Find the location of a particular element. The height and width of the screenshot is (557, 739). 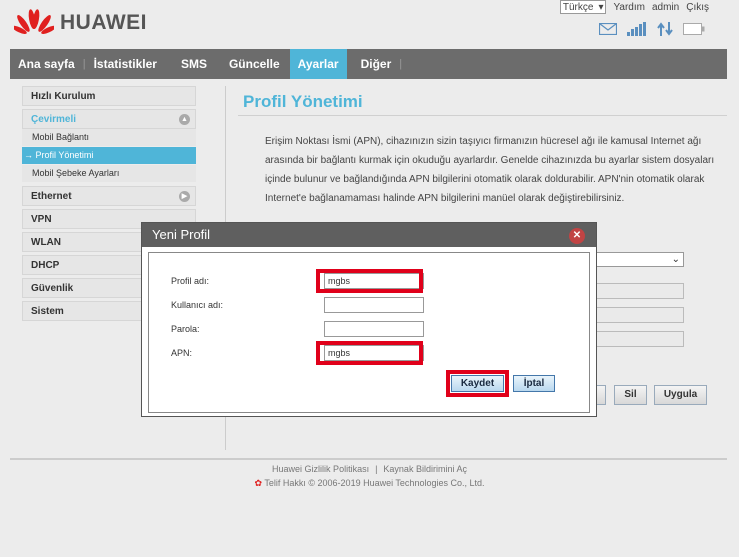

apply-button: Uygula is located at coordinates (680, 395).